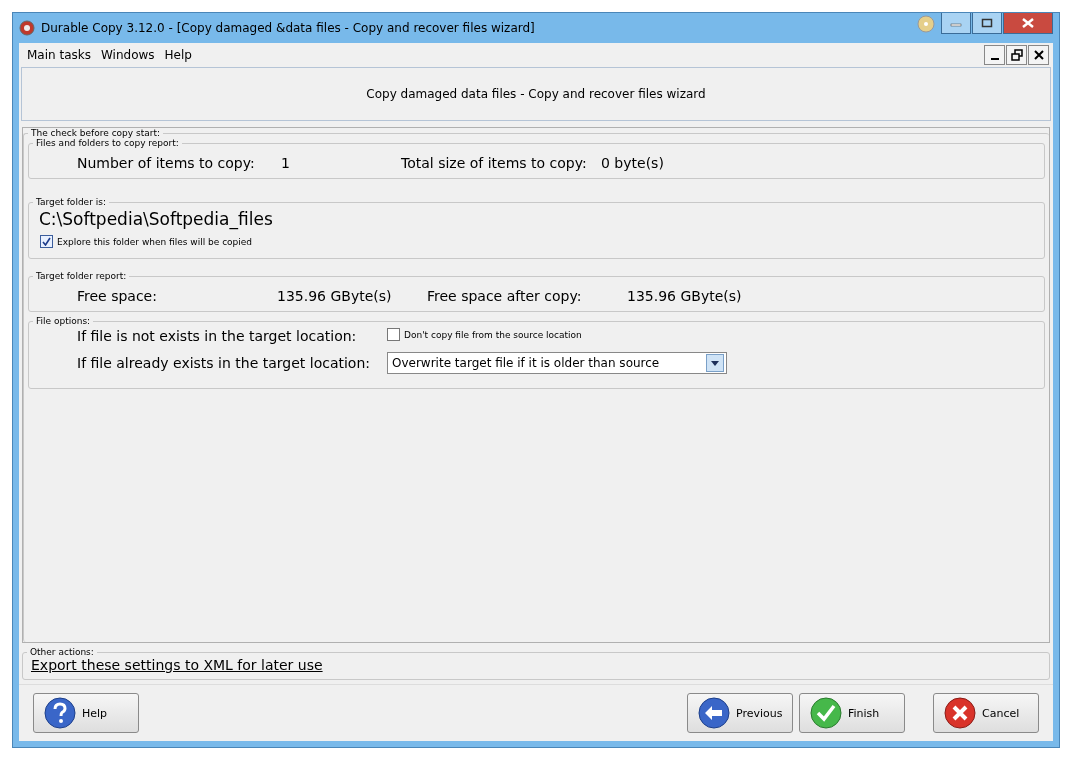 The image size is (1081, 768). Describe the element at coordinates (715, 363) in the screenshot. I see `dropdown-arrow-icon` at that location.